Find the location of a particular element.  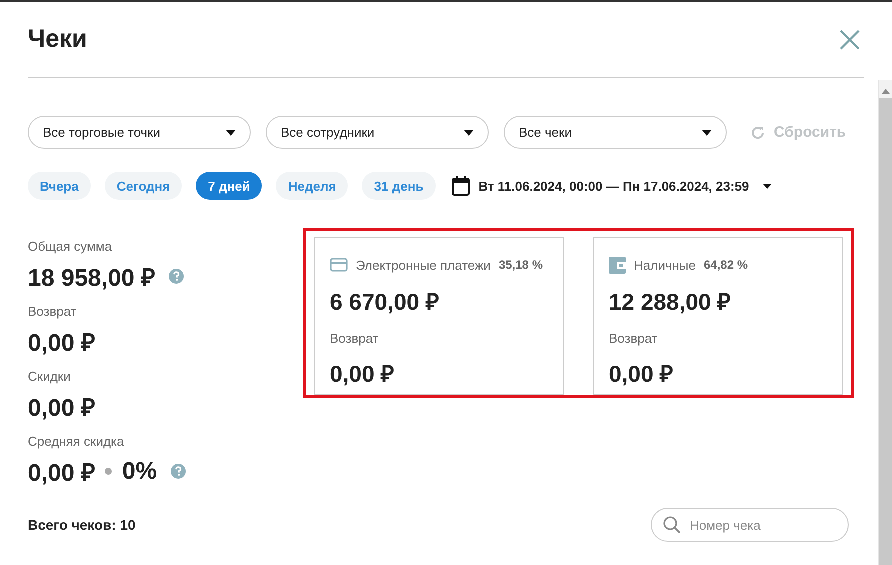

stat-label: Возврат is located at coordinates (53, 311).